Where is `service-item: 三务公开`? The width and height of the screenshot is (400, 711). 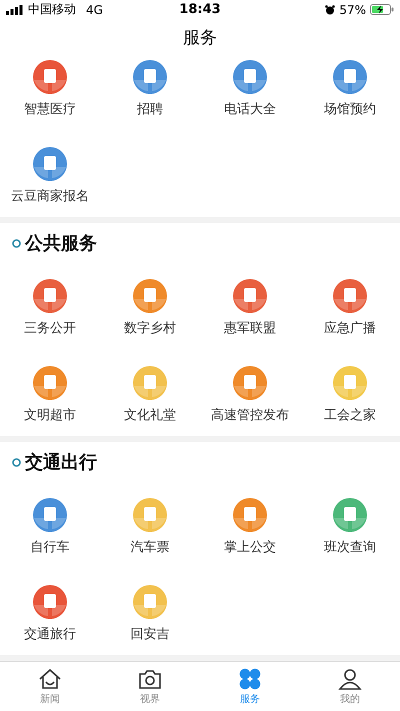 service-item: 三务公开 is located at coordinates (50, 307).